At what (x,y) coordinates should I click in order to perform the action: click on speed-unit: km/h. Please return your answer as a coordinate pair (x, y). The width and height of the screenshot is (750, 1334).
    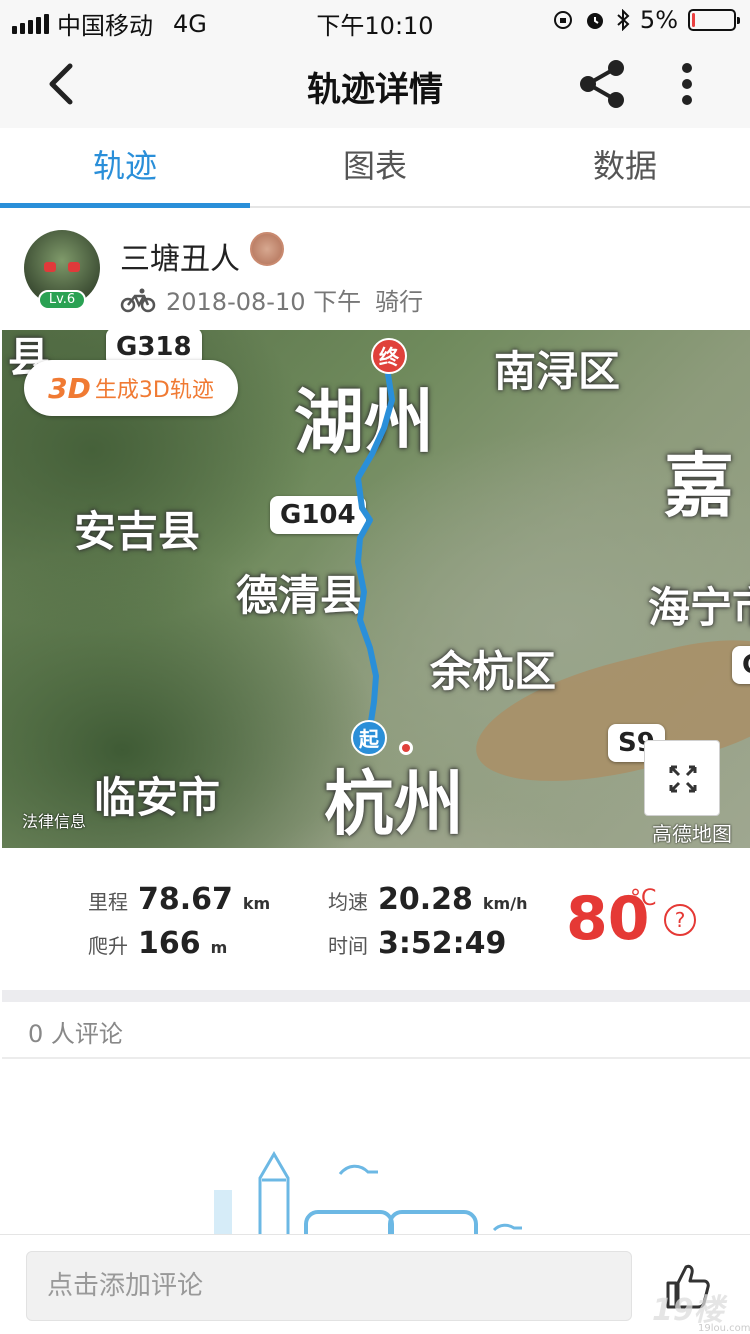
    Looking at the image, I should click on (505, 903).